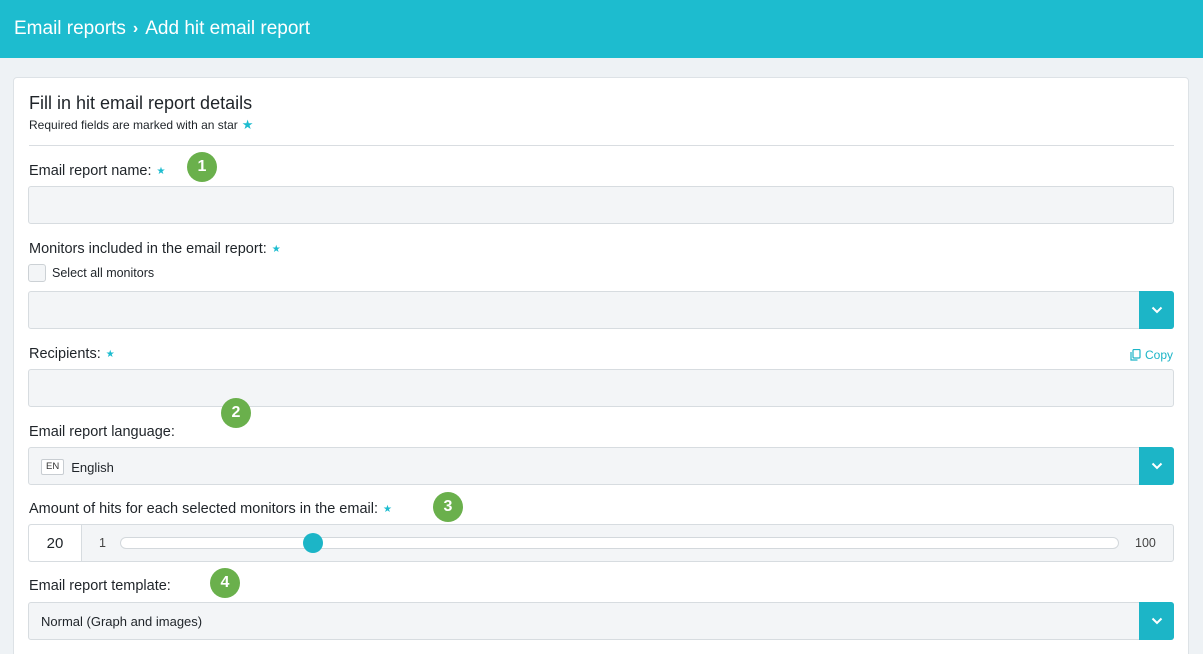 The width and height of the screenshot is (1203, 654). What do you see at coordinates (103, 273) in the screenshot?
I see `select-all-monitors-label: Select all monitors` at bounding box center [103, 273].